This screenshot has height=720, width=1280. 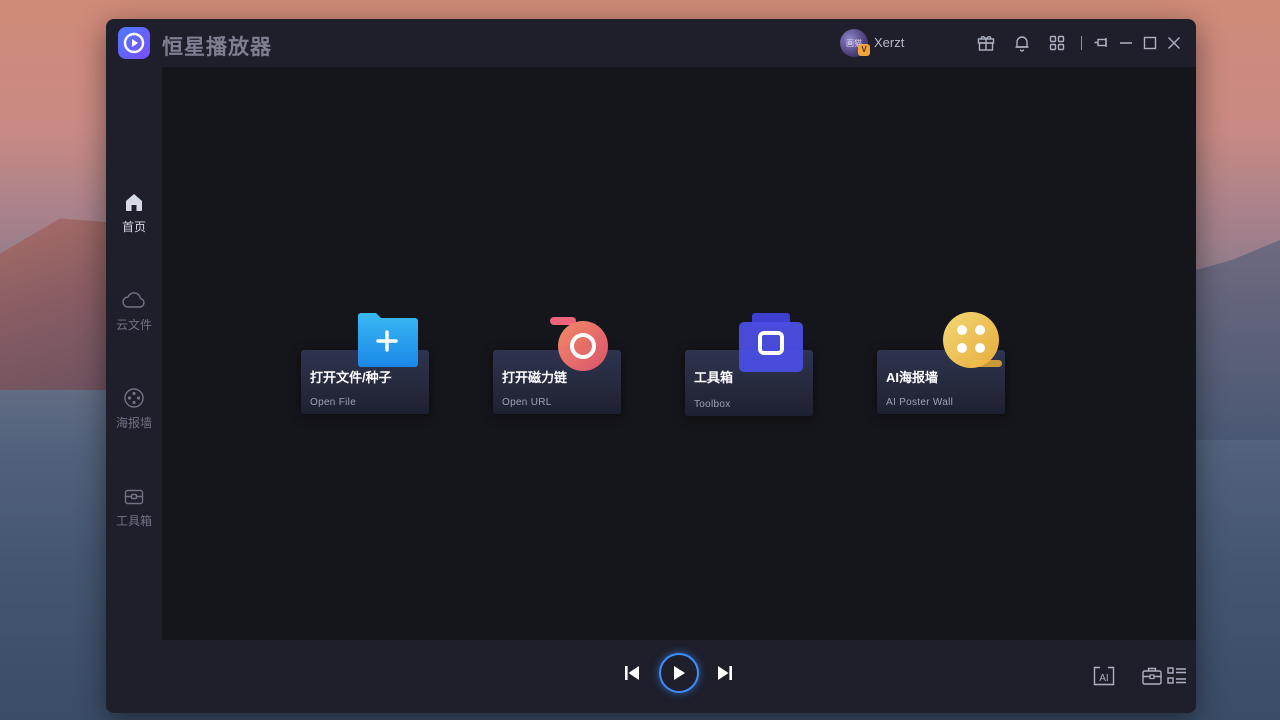 What do you see at coordinates (134, 43) in the screenshot?
I see `app-logo-icon` at bounding box center [134, 43].